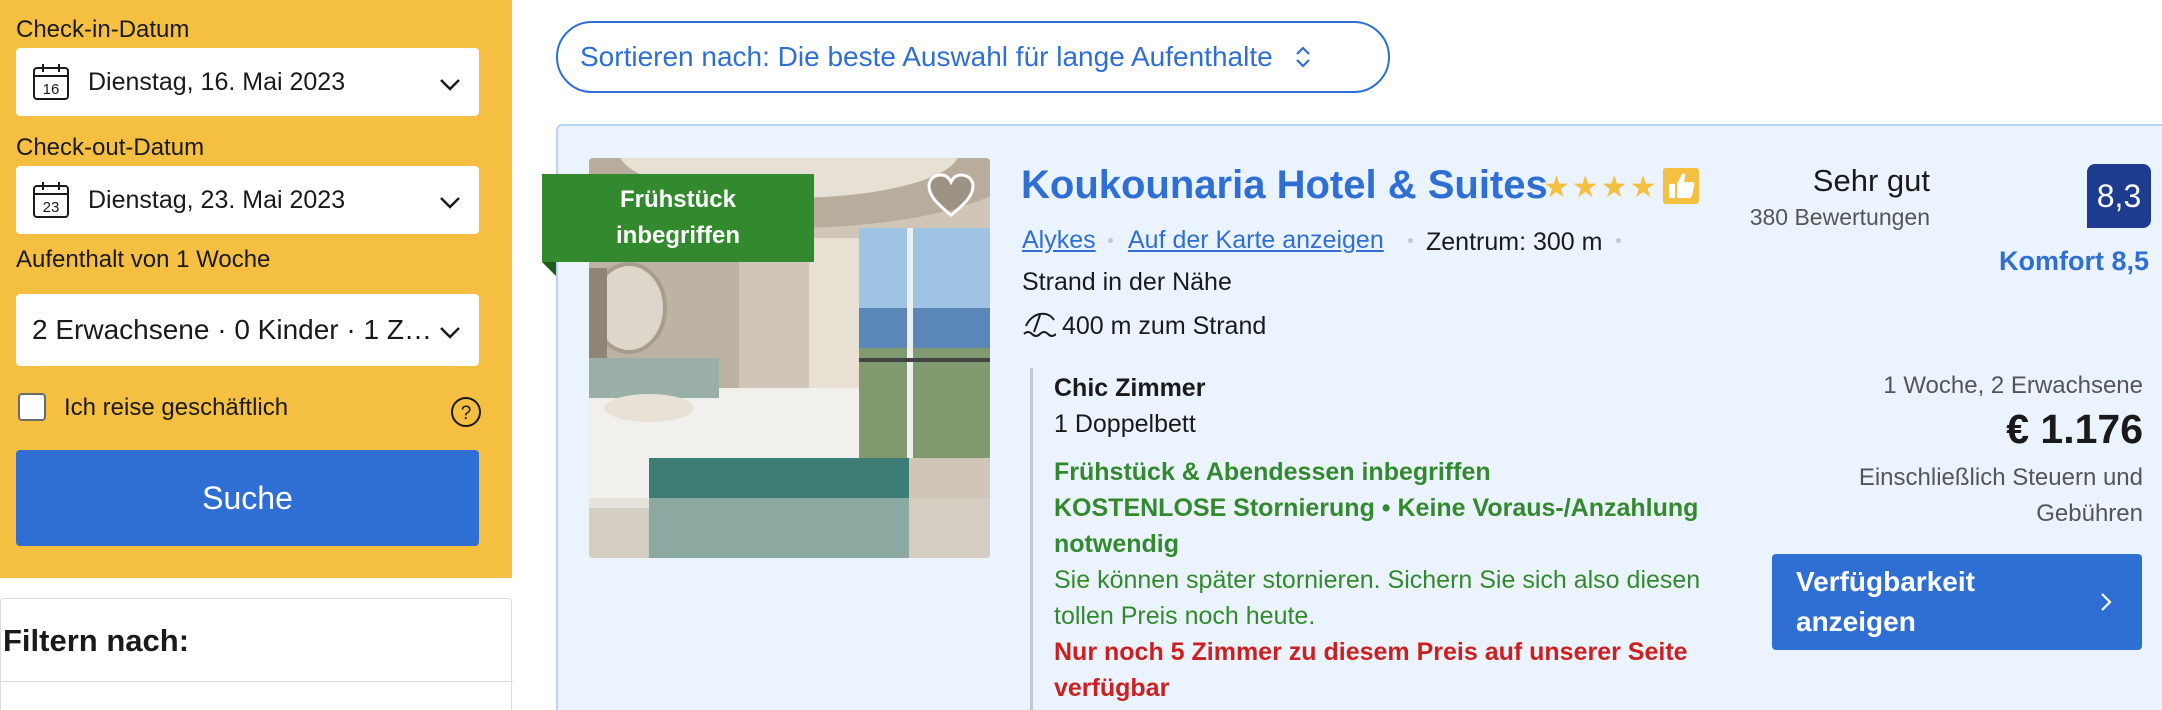 The width and height of the screenshot is (2162, 710). What do you see at coordinates (1059, 240) in the screenshot?
I see `location-link: Alykes` at bounding box center [1059, 240].